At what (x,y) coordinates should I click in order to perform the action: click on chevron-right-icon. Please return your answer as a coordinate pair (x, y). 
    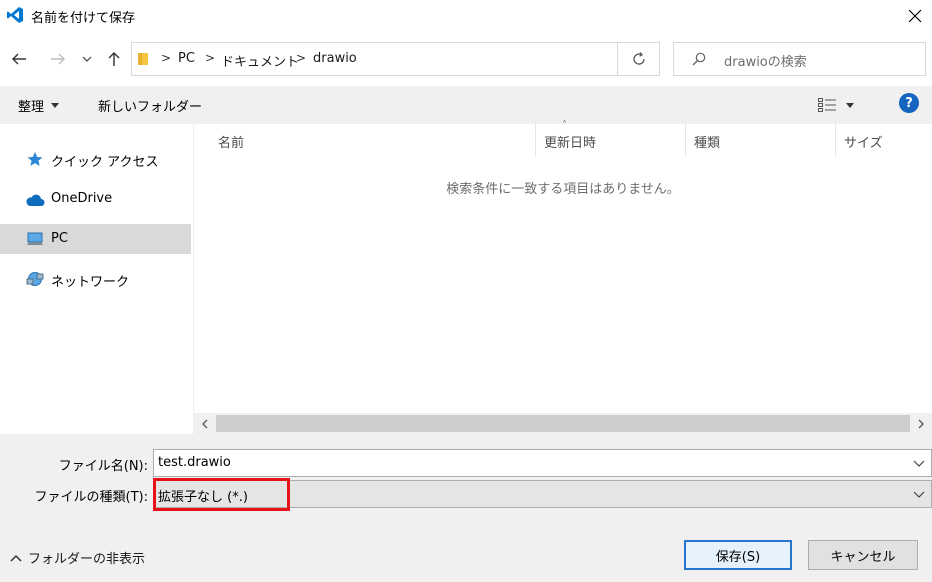
    Looking at the image, I should click on (921, 423).